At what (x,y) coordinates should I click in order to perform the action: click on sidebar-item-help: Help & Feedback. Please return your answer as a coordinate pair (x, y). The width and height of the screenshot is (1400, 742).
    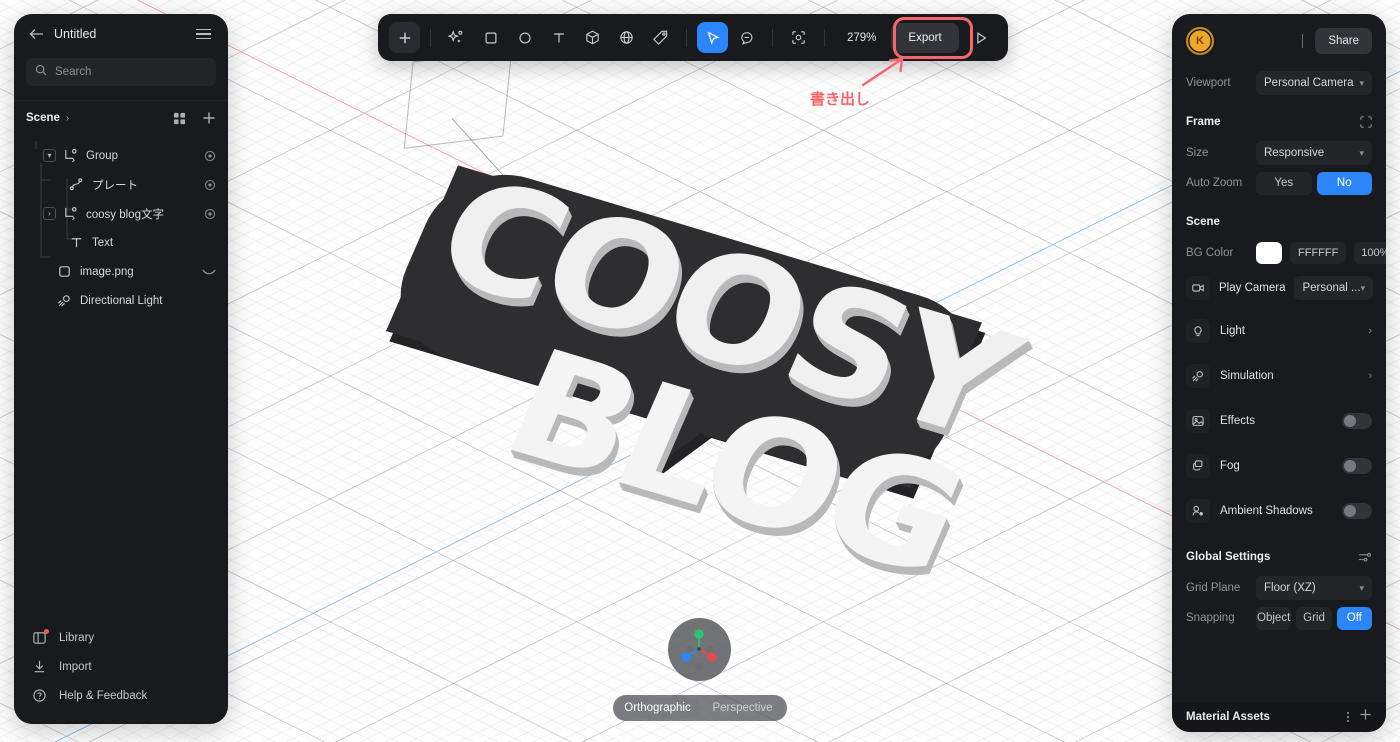
    Looking at the image, I should click on (121, 695).